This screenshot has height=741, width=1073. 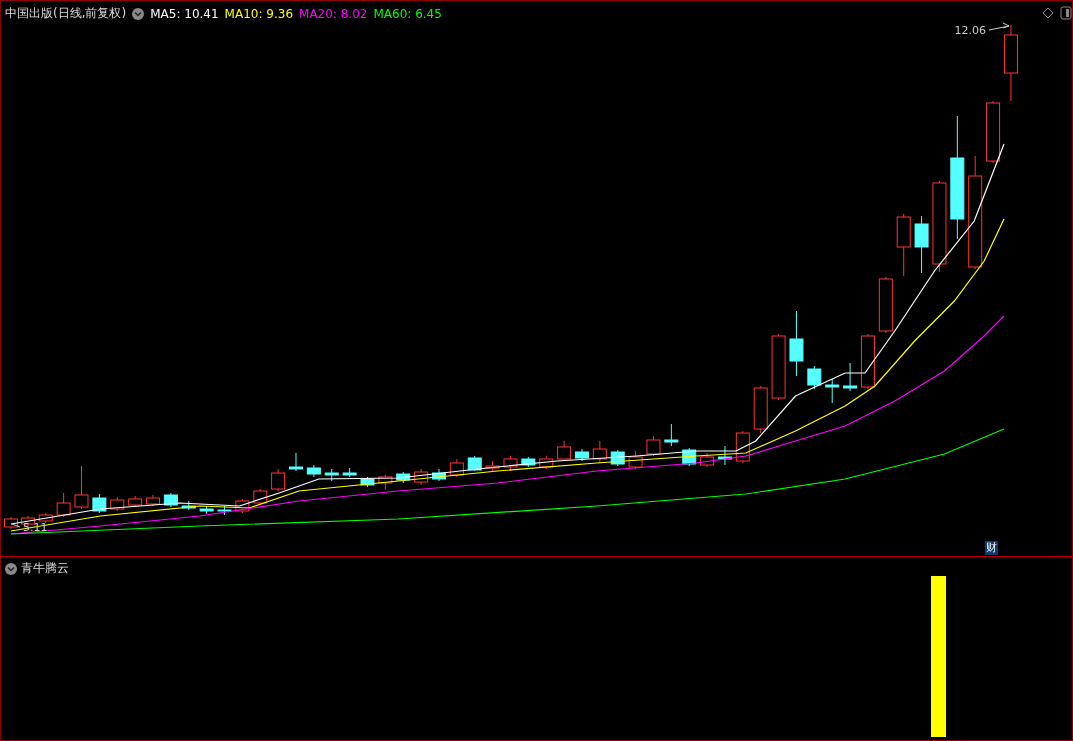 What do you see at coordinates (66, 13) in the screenshot?
I see `chart-title: 中国出版(日线,前复权)` at bounding box center [66, 13].